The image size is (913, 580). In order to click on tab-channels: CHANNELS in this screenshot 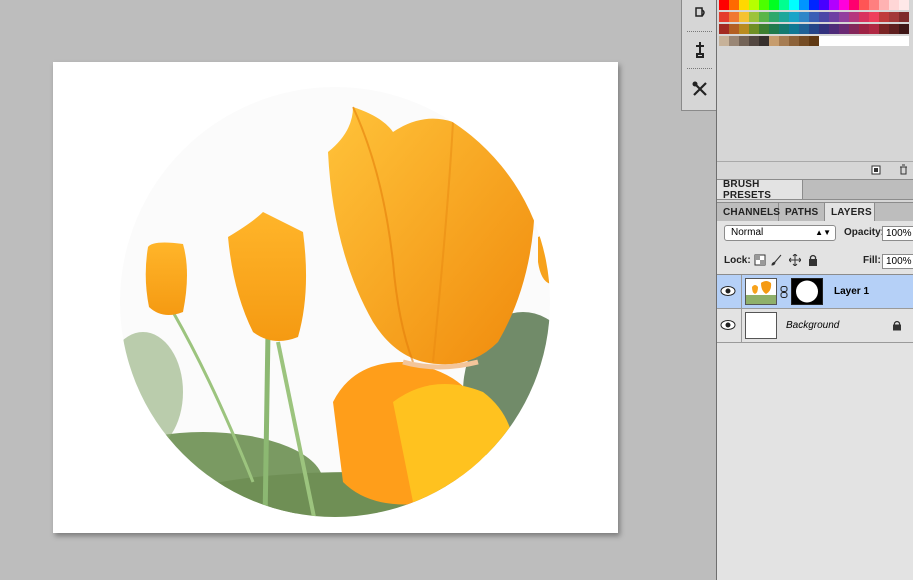, I will do `click(748, 212)`.